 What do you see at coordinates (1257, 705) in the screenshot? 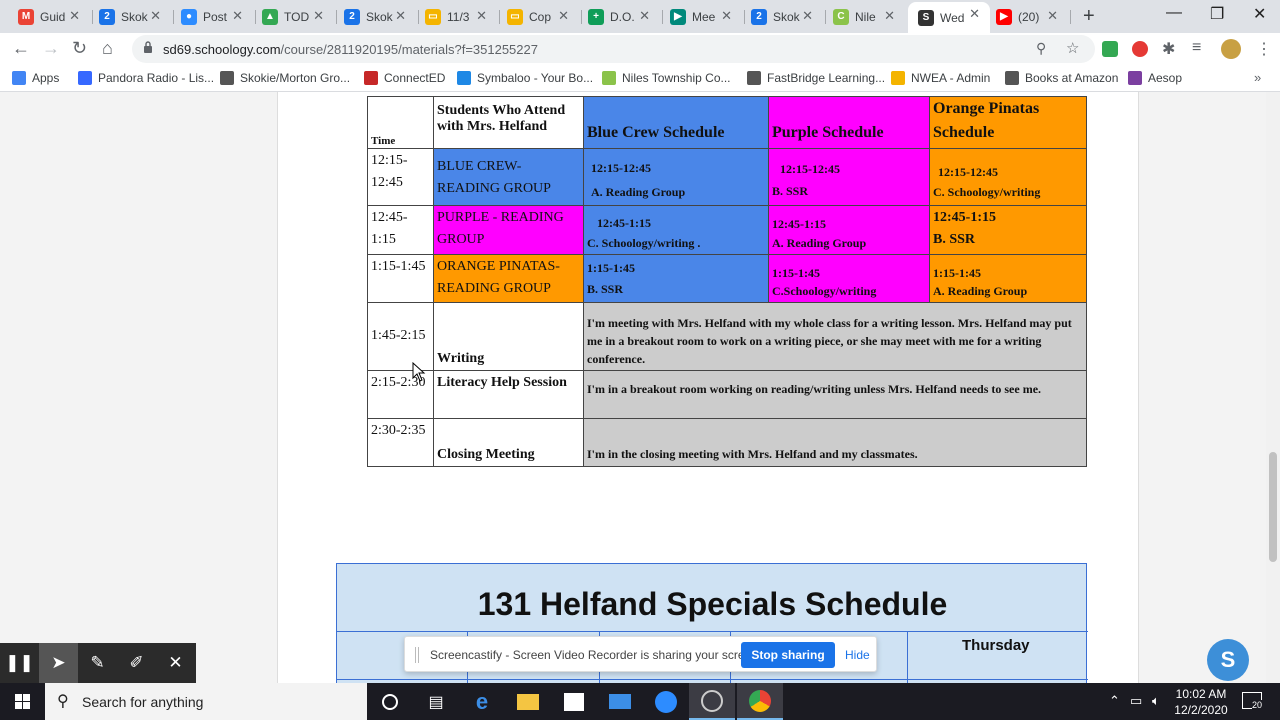
I see `notification-count: 20` at bounding box center [1257, 705].